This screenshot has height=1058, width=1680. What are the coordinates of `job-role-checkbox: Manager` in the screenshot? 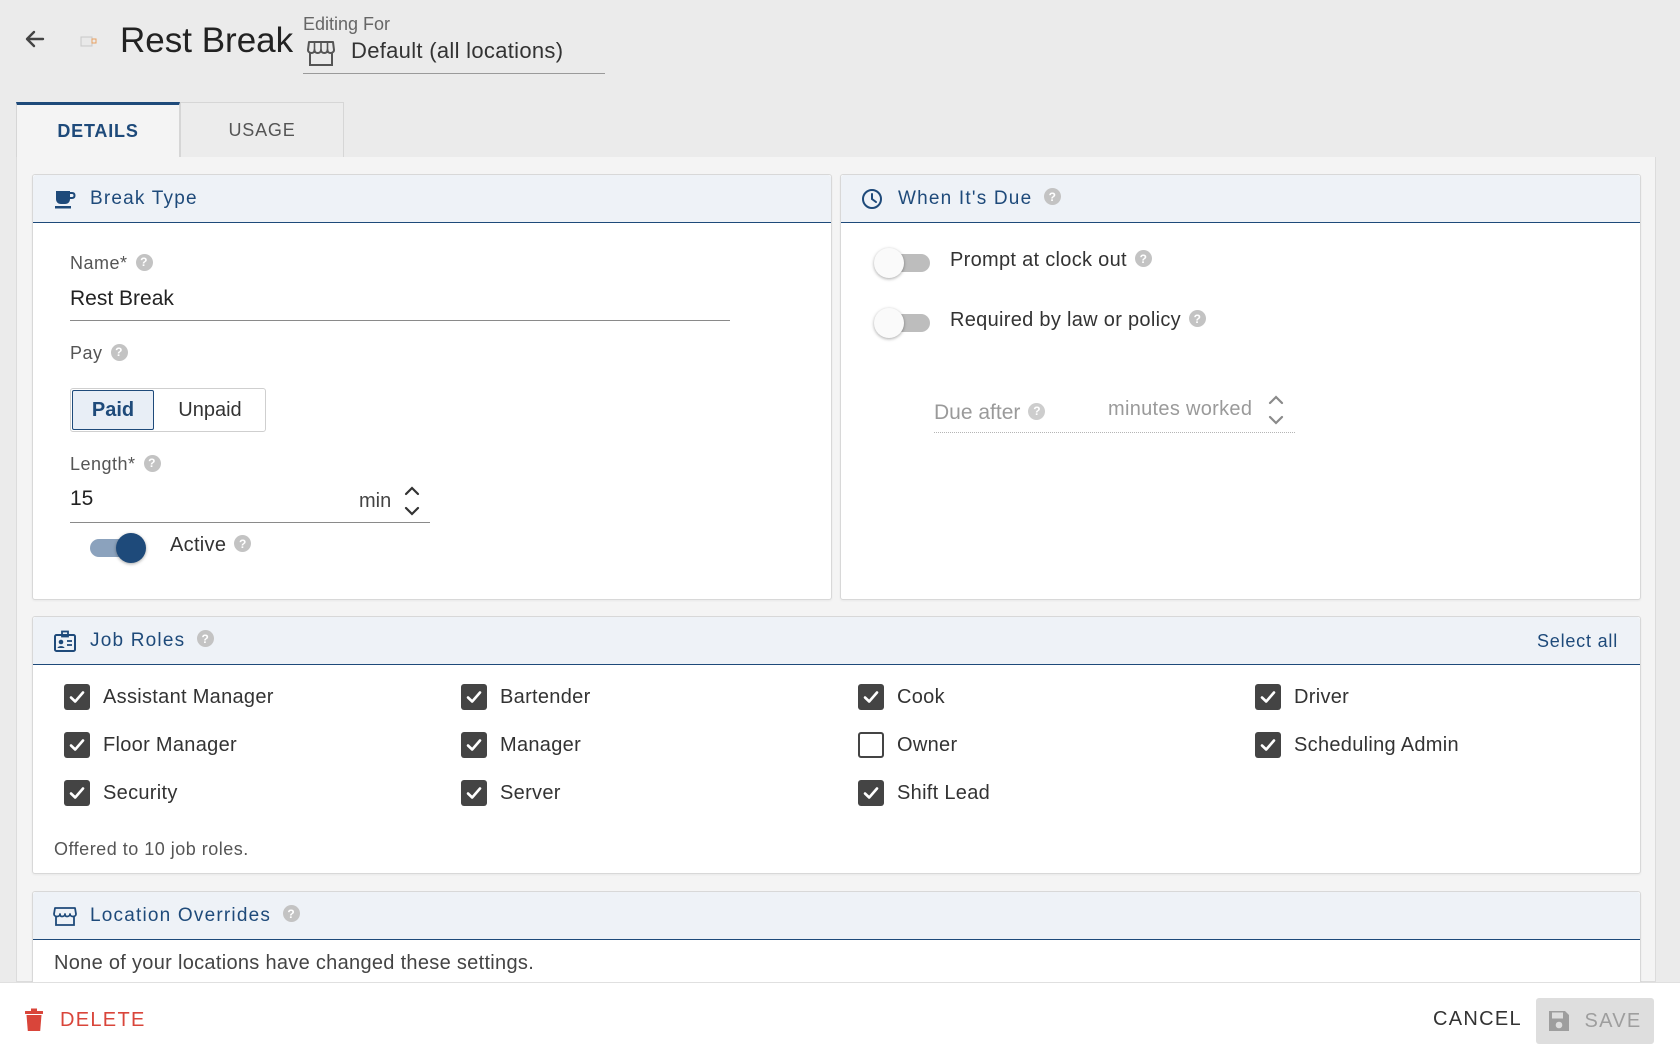 It's located at (521, 745).